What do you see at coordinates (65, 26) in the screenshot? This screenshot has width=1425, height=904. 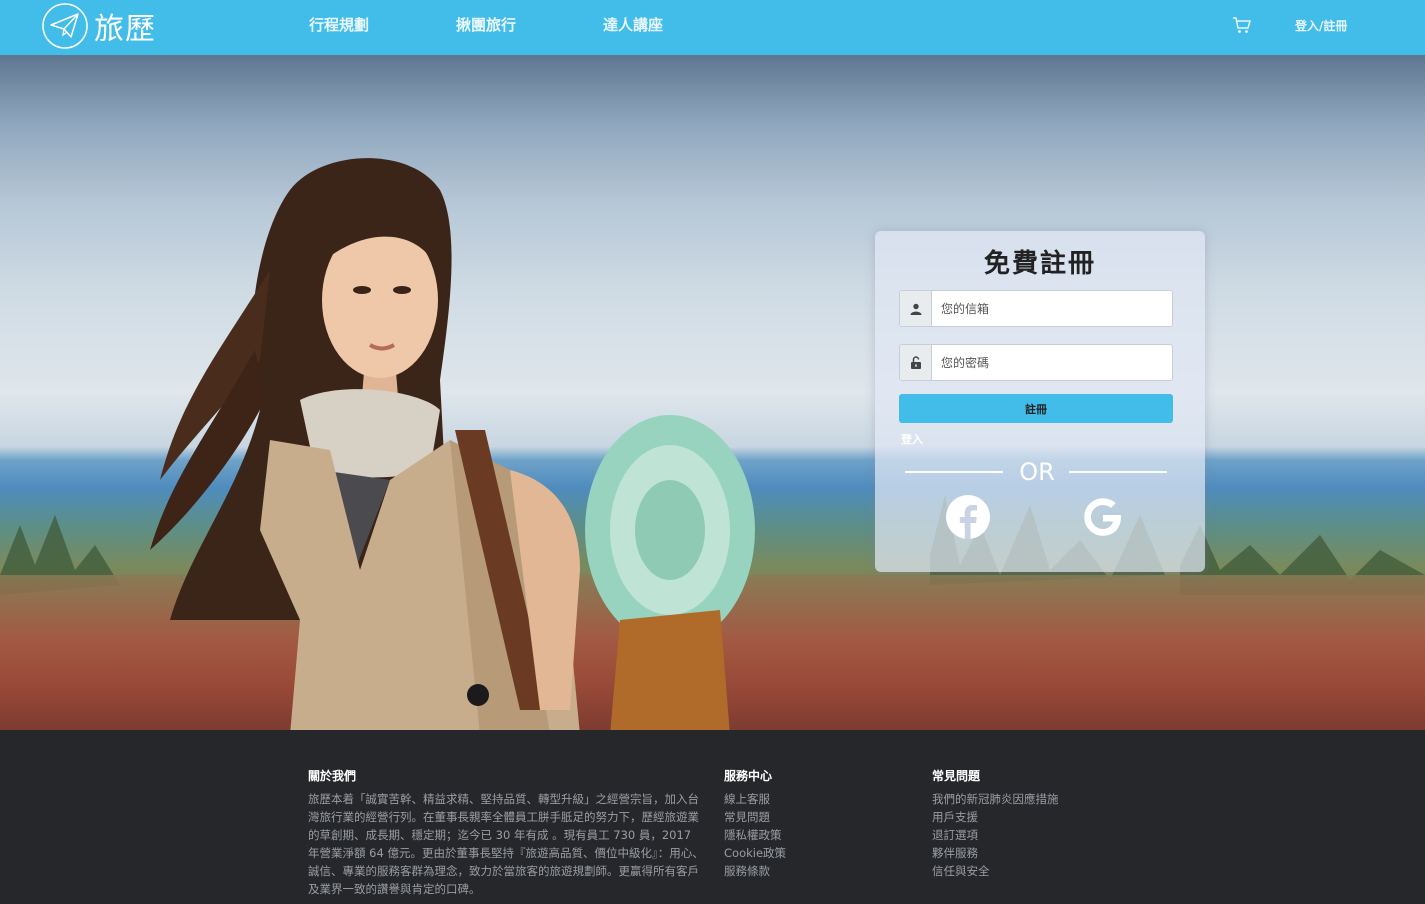 I see `paper-plane-logo-icon` at bounding box center [65, 26].